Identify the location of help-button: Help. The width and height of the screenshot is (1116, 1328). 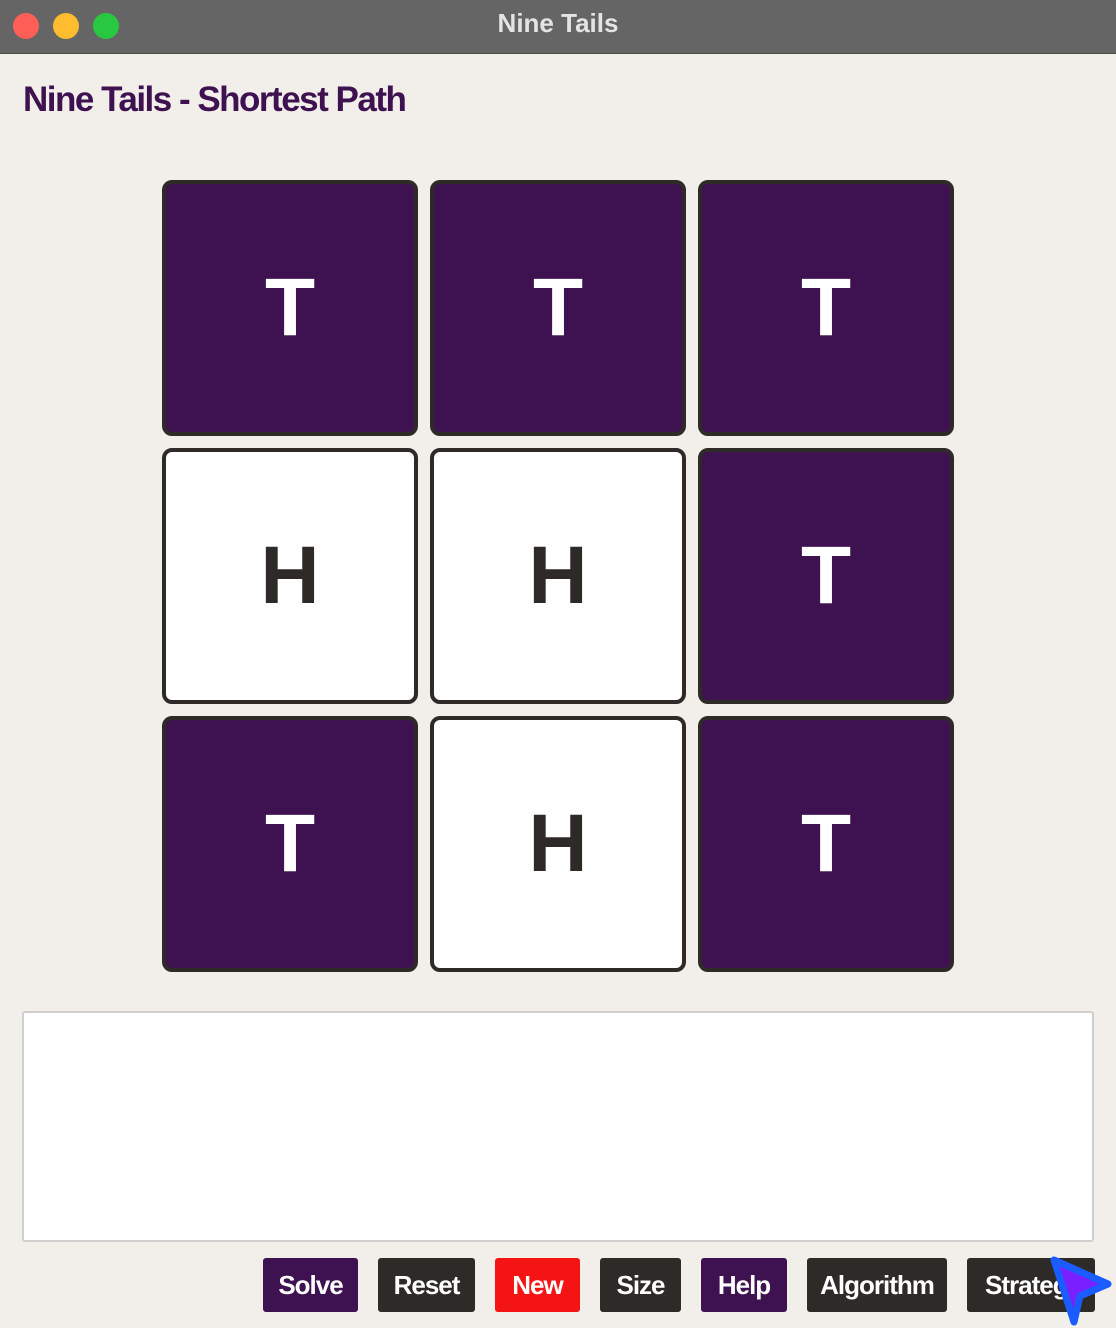
(744, 1285).